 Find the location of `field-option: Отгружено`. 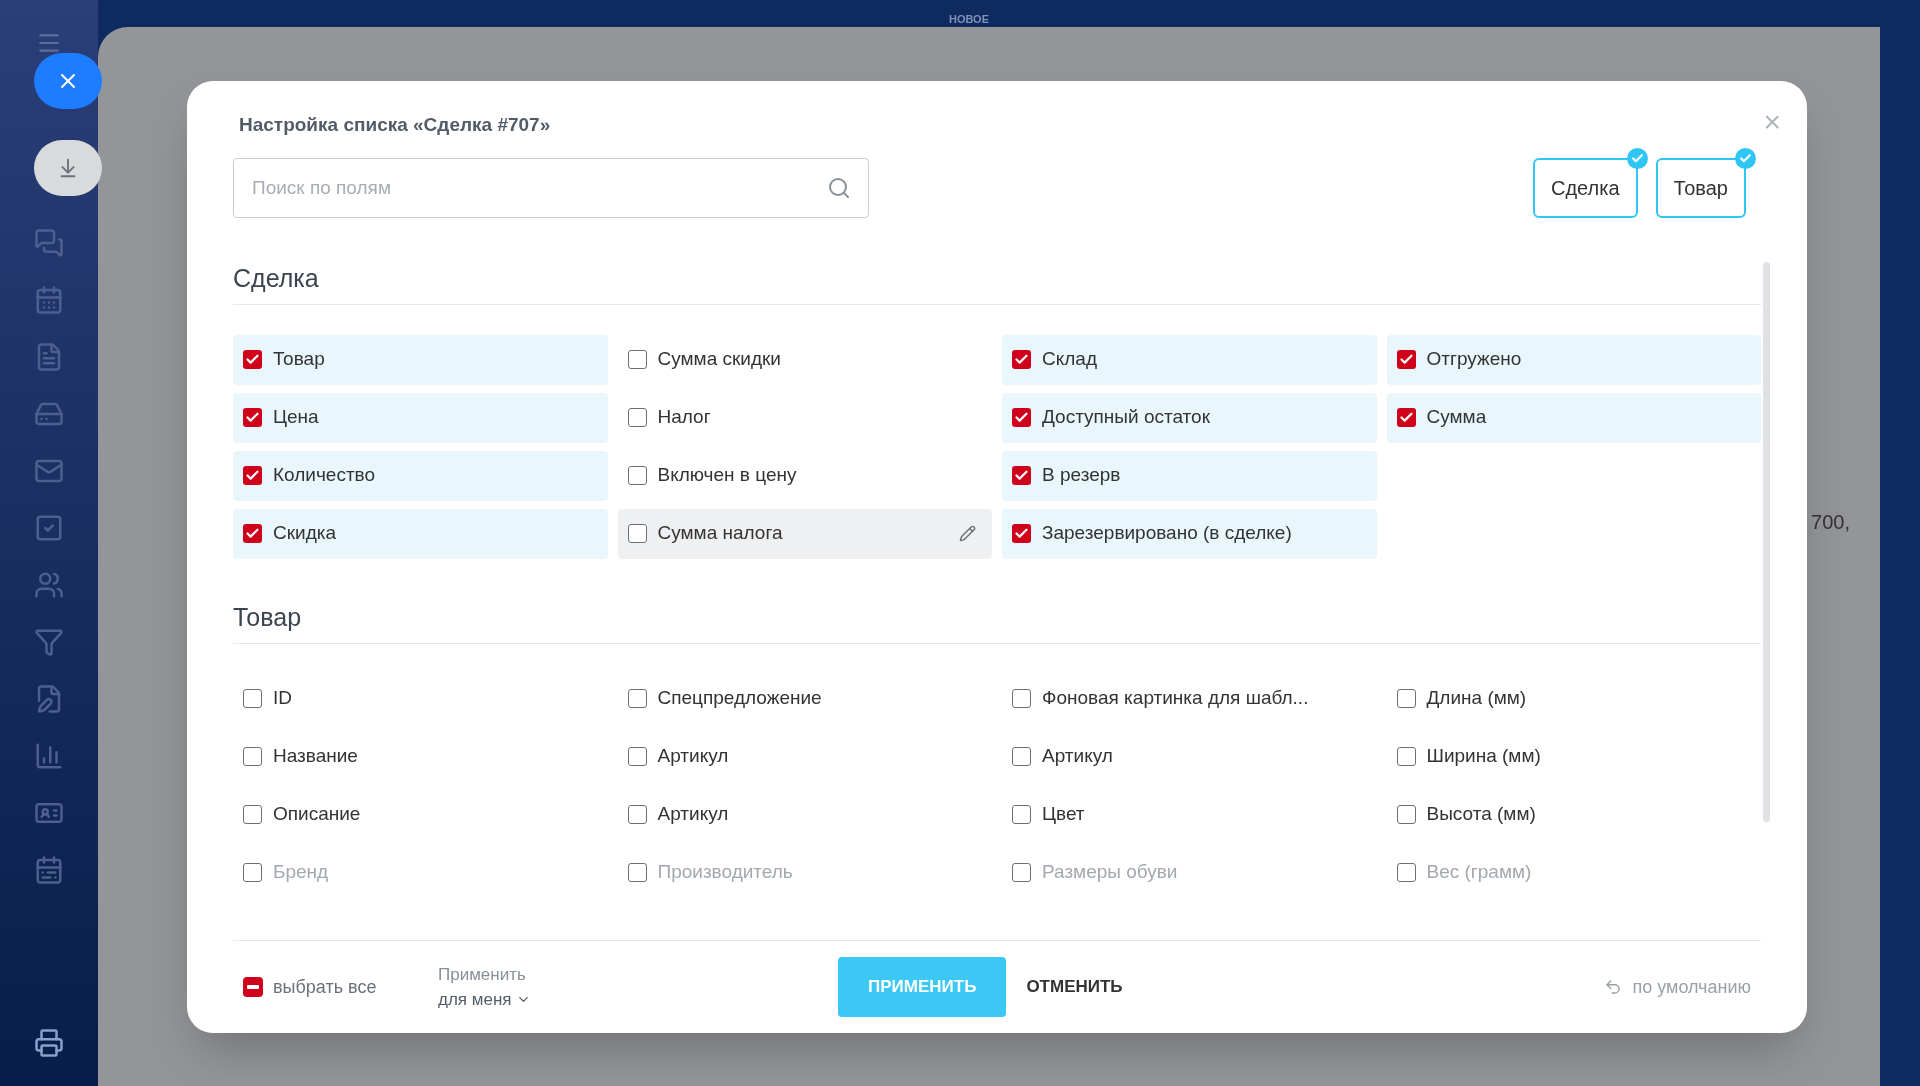

field-option: Отгружено is located at coordinates (1573, 359).